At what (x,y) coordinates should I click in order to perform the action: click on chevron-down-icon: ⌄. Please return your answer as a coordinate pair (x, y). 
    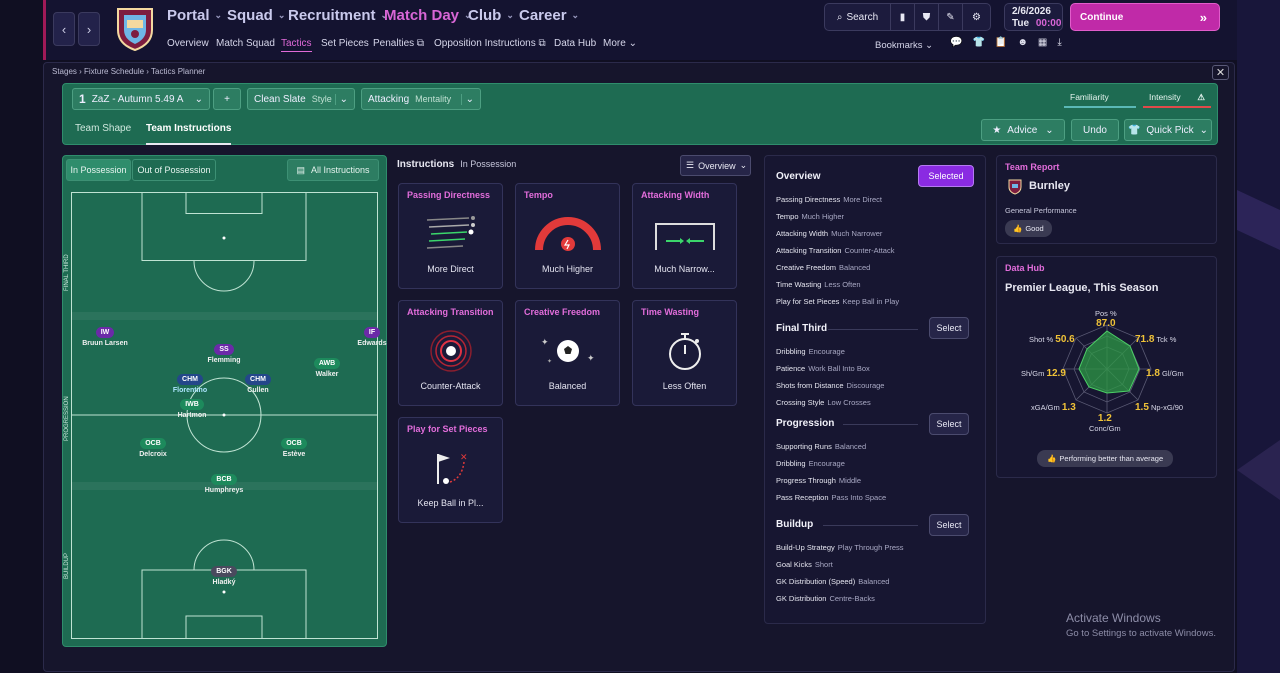
    Looking at the image, I should click on (1204, 130).